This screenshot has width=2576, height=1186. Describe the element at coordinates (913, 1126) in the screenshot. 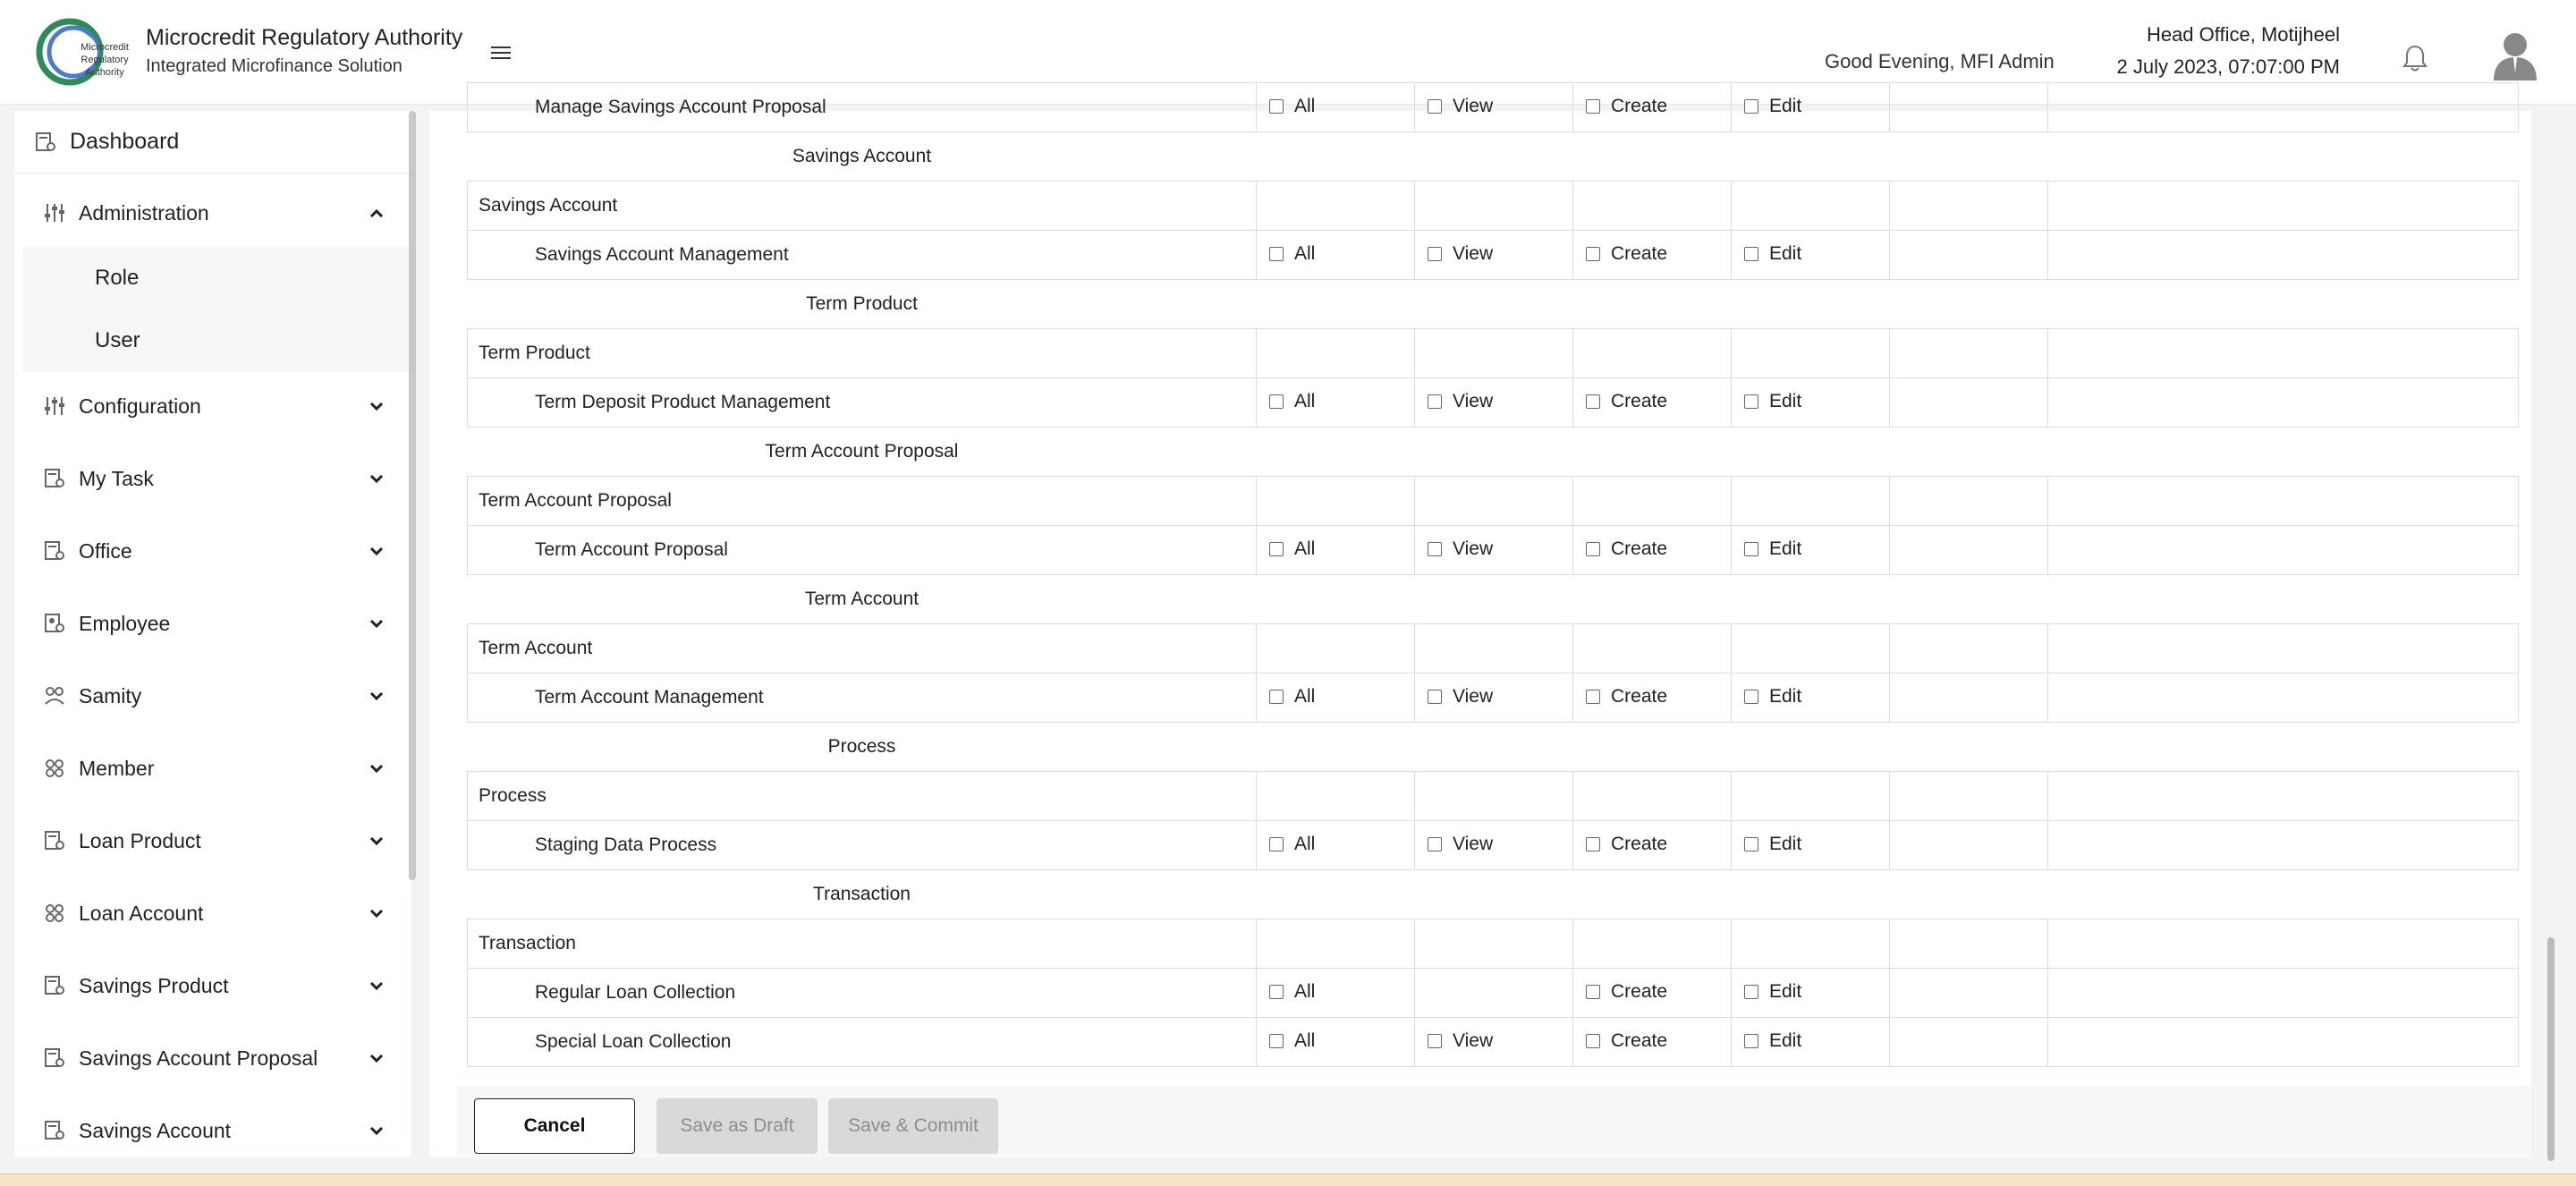

I see `save-commit-button: Save & Commit` at that location.